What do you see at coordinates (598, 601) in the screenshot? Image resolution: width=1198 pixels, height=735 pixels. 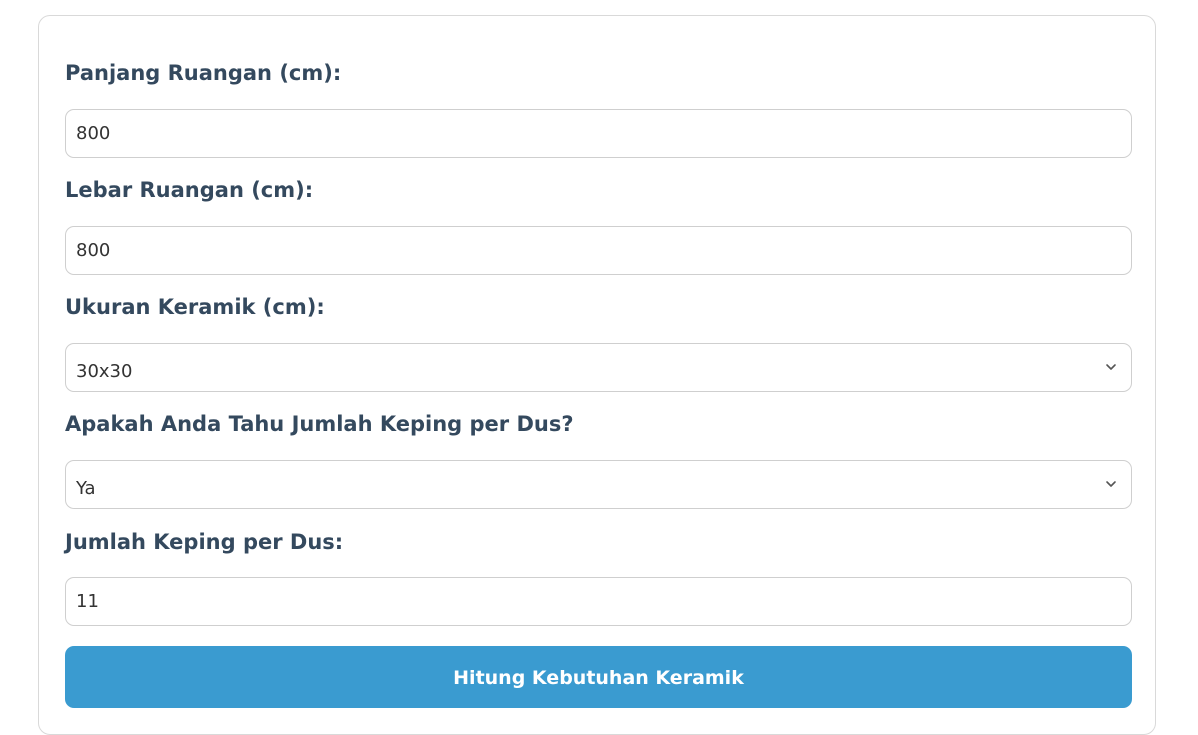 I see `pieces-per-box-input` at bounding box center [598, 601].